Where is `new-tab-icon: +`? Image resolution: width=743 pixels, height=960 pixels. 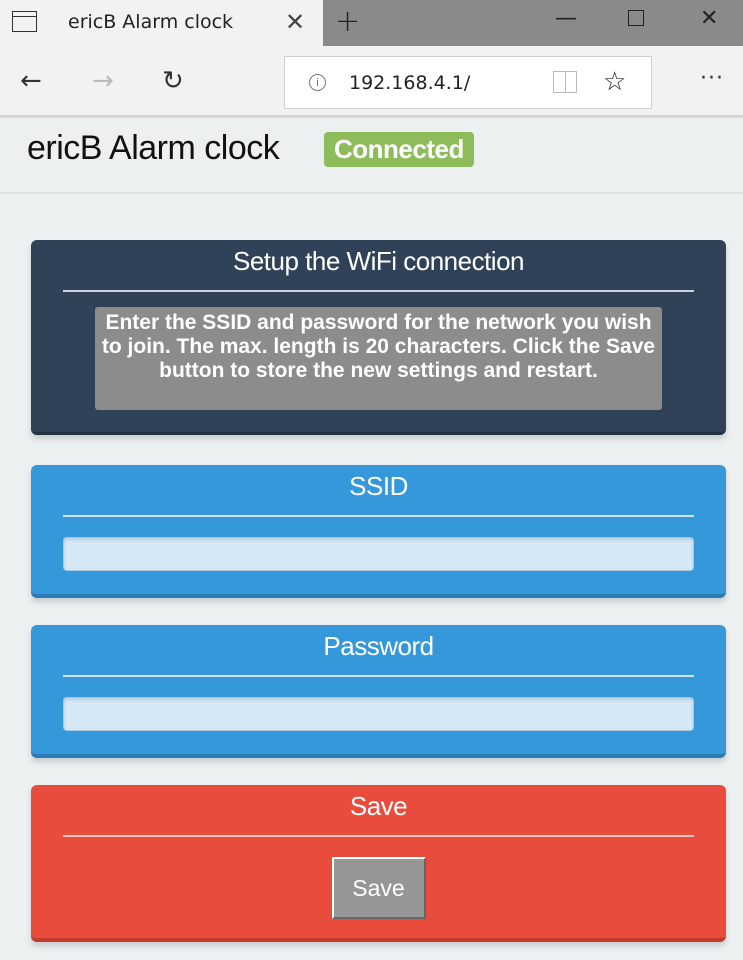
new-tab-icon: + is located at coordinates (347, 21).